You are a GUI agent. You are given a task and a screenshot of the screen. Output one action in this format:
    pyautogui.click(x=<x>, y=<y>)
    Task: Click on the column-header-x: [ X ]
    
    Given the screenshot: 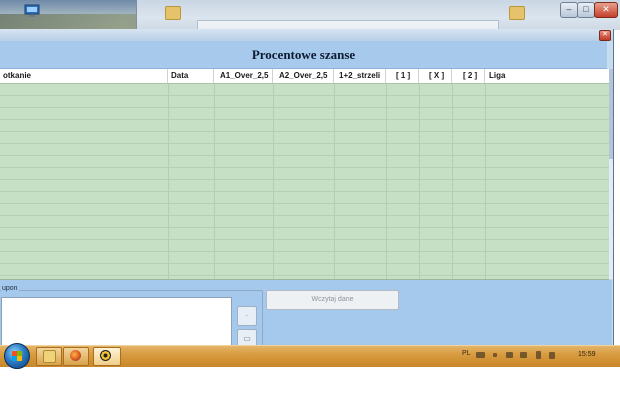 What is the action you would take?
    pyautogui.click(x=435, y=76)
    